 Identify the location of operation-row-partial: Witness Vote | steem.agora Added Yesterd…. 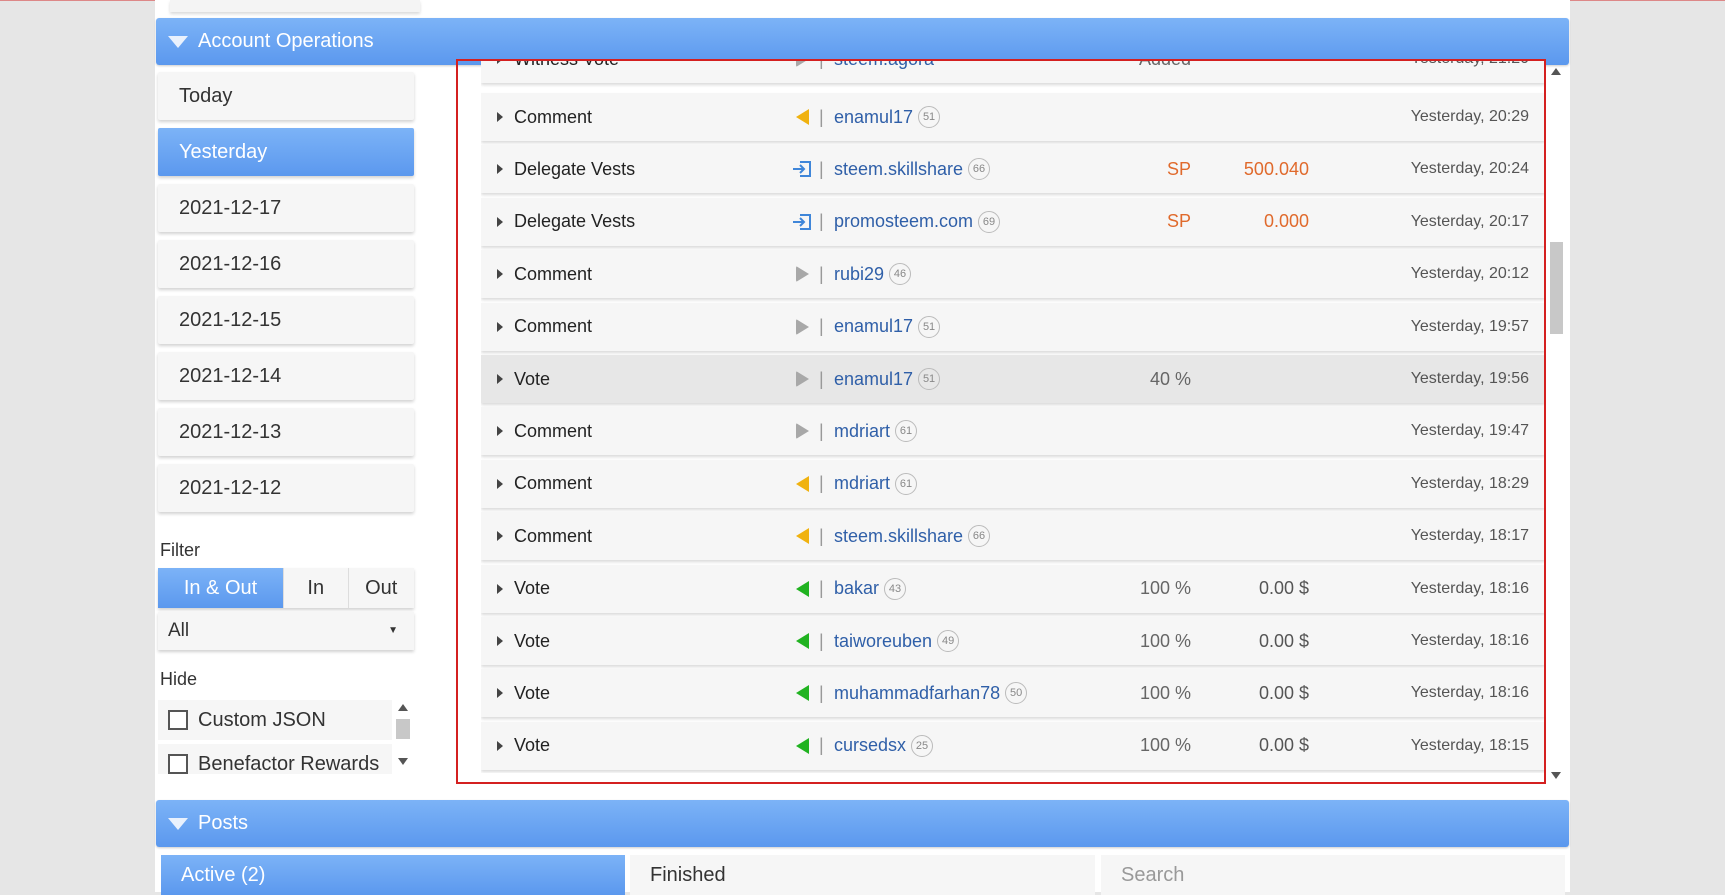
(1013, 71).